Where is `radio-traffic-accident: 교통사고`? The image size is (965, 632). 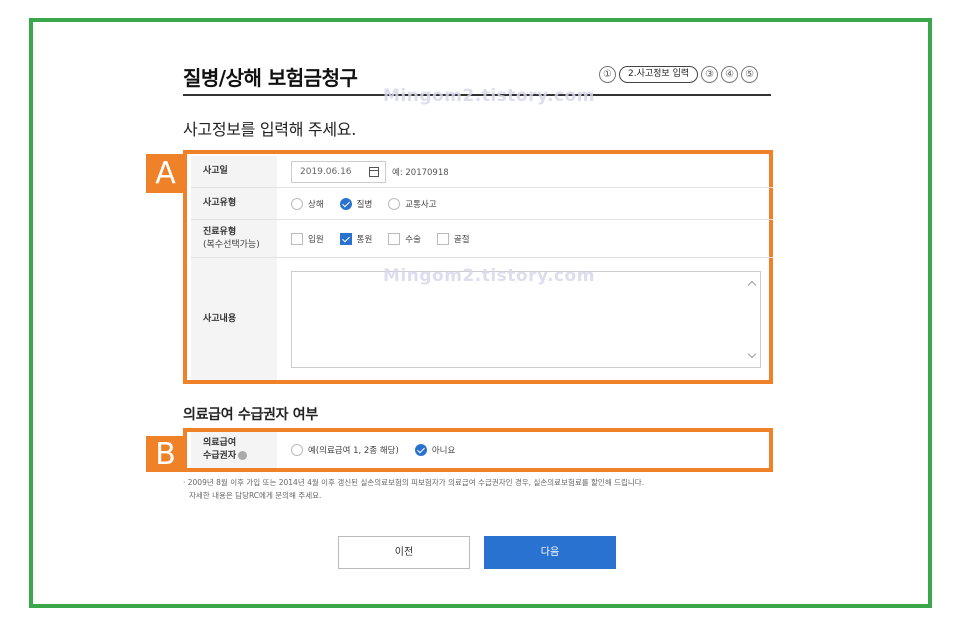 radio-traffic-accident: 교통사고 is located at coordinates (412, 203).